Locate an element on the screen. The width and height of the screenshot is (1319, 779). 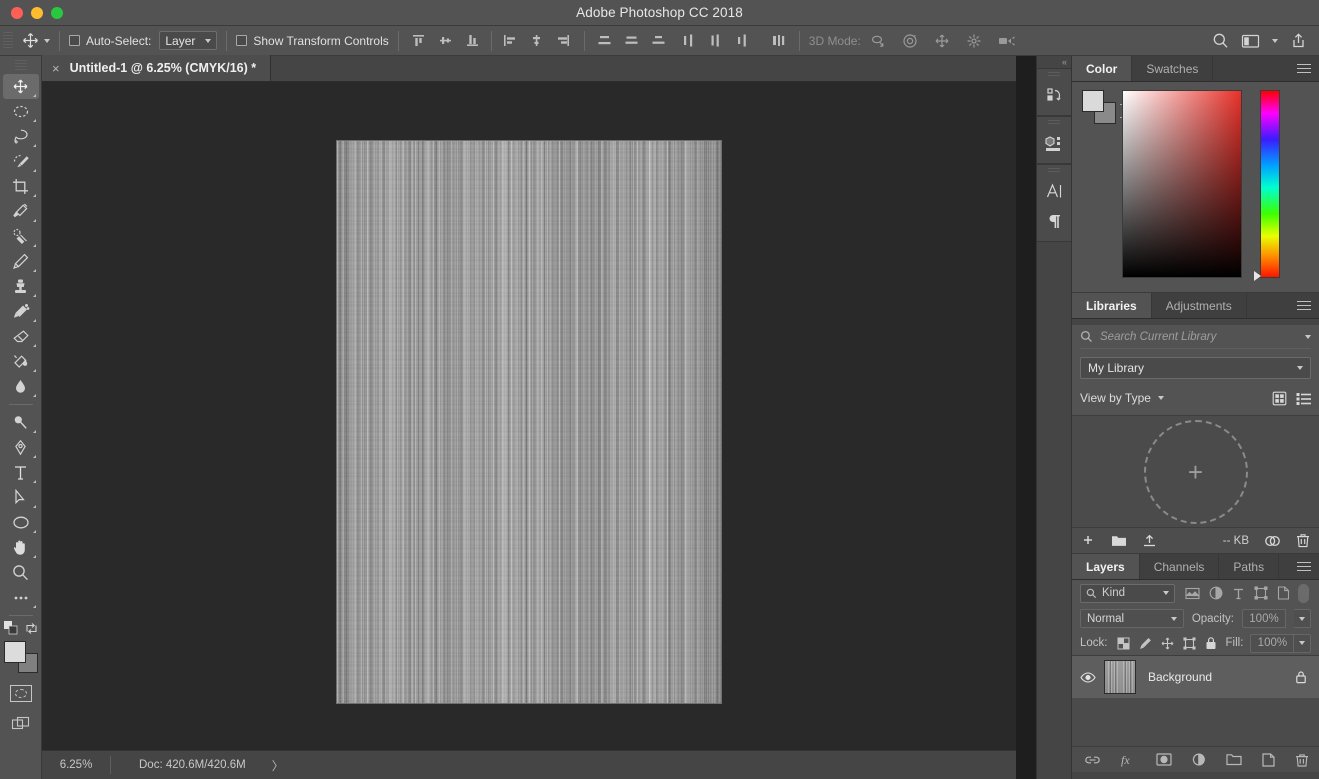
tool-preset-picker is located at coordinates (35, 41).